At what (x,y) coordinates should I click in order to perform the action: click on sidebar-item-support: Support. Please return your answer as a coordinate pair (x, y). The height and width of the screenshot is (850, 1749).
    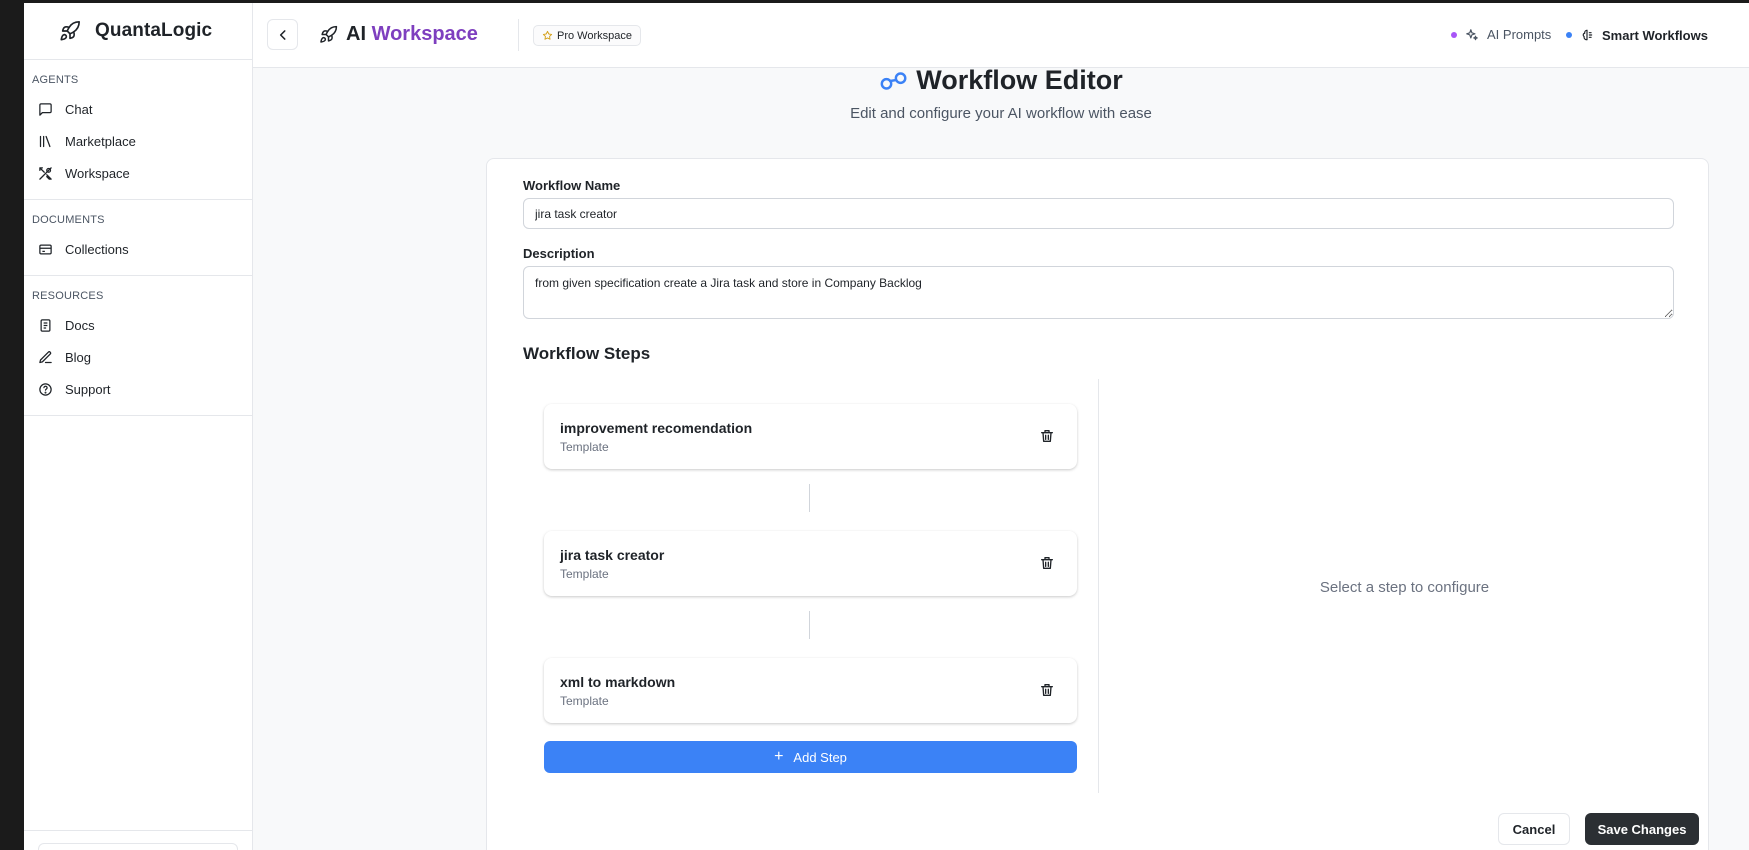
    Looking at the image, I should click on (138, 389).